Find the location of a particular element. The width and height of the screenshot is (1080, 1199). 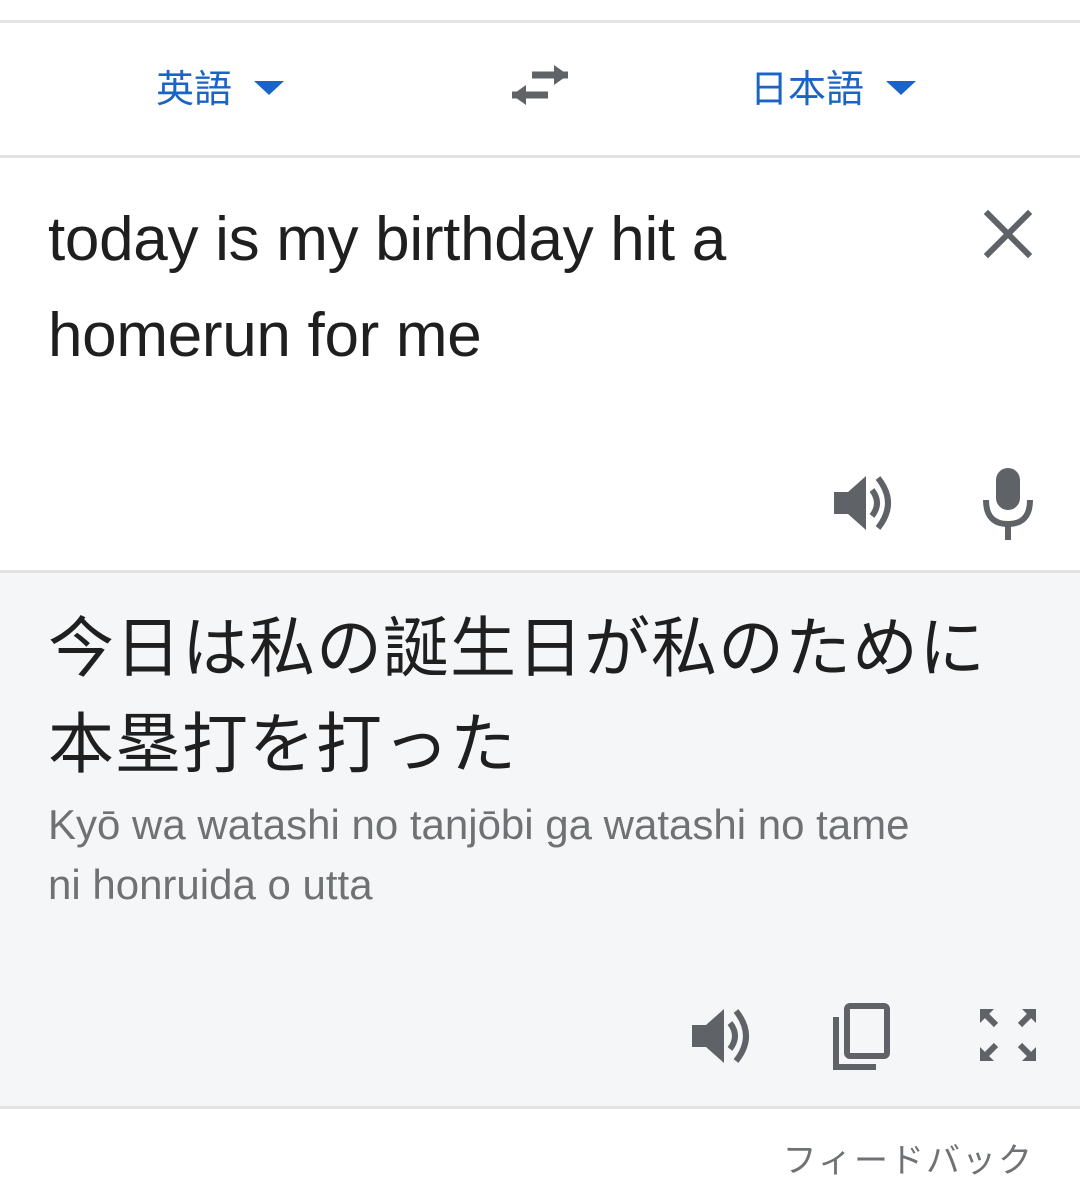

language-bar: 英語 日本語 is located at coordinates (540, 89).